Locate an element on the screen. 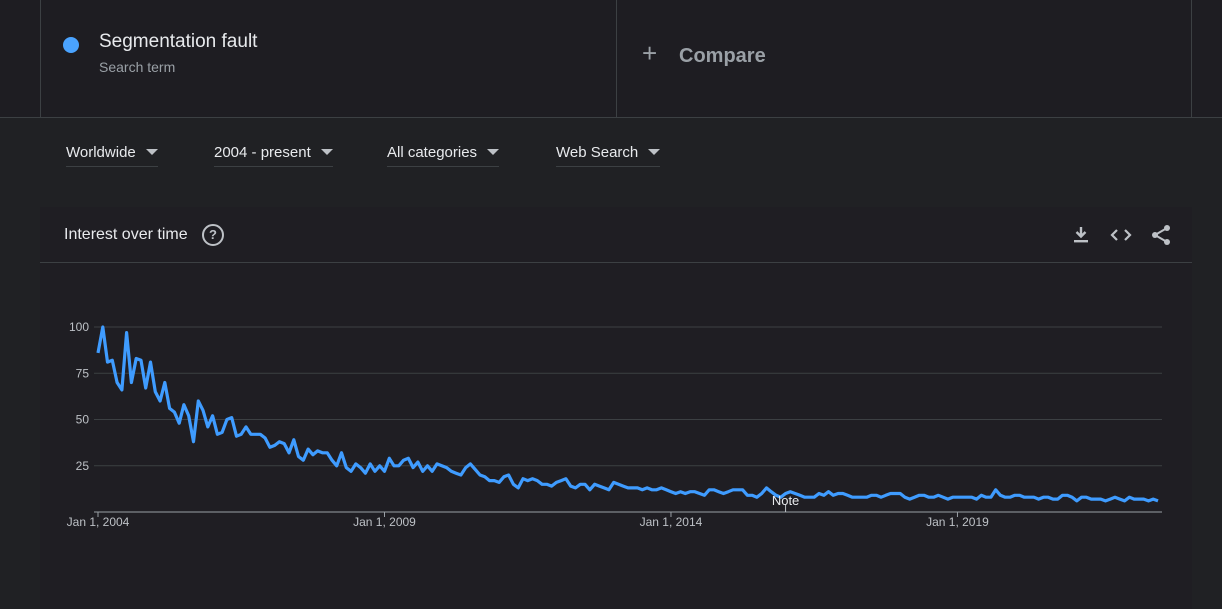 This screenshot has height=609, width=1222. category-value: All categories is located at coordinates (432, 152).